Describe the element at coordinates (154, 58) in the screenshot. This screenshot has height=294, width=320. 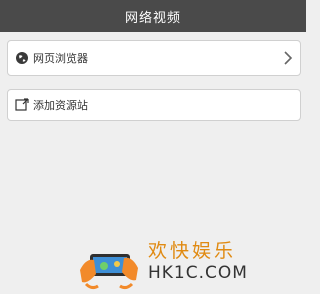
I see `web-browser-item: 网页浏览器` at that location.